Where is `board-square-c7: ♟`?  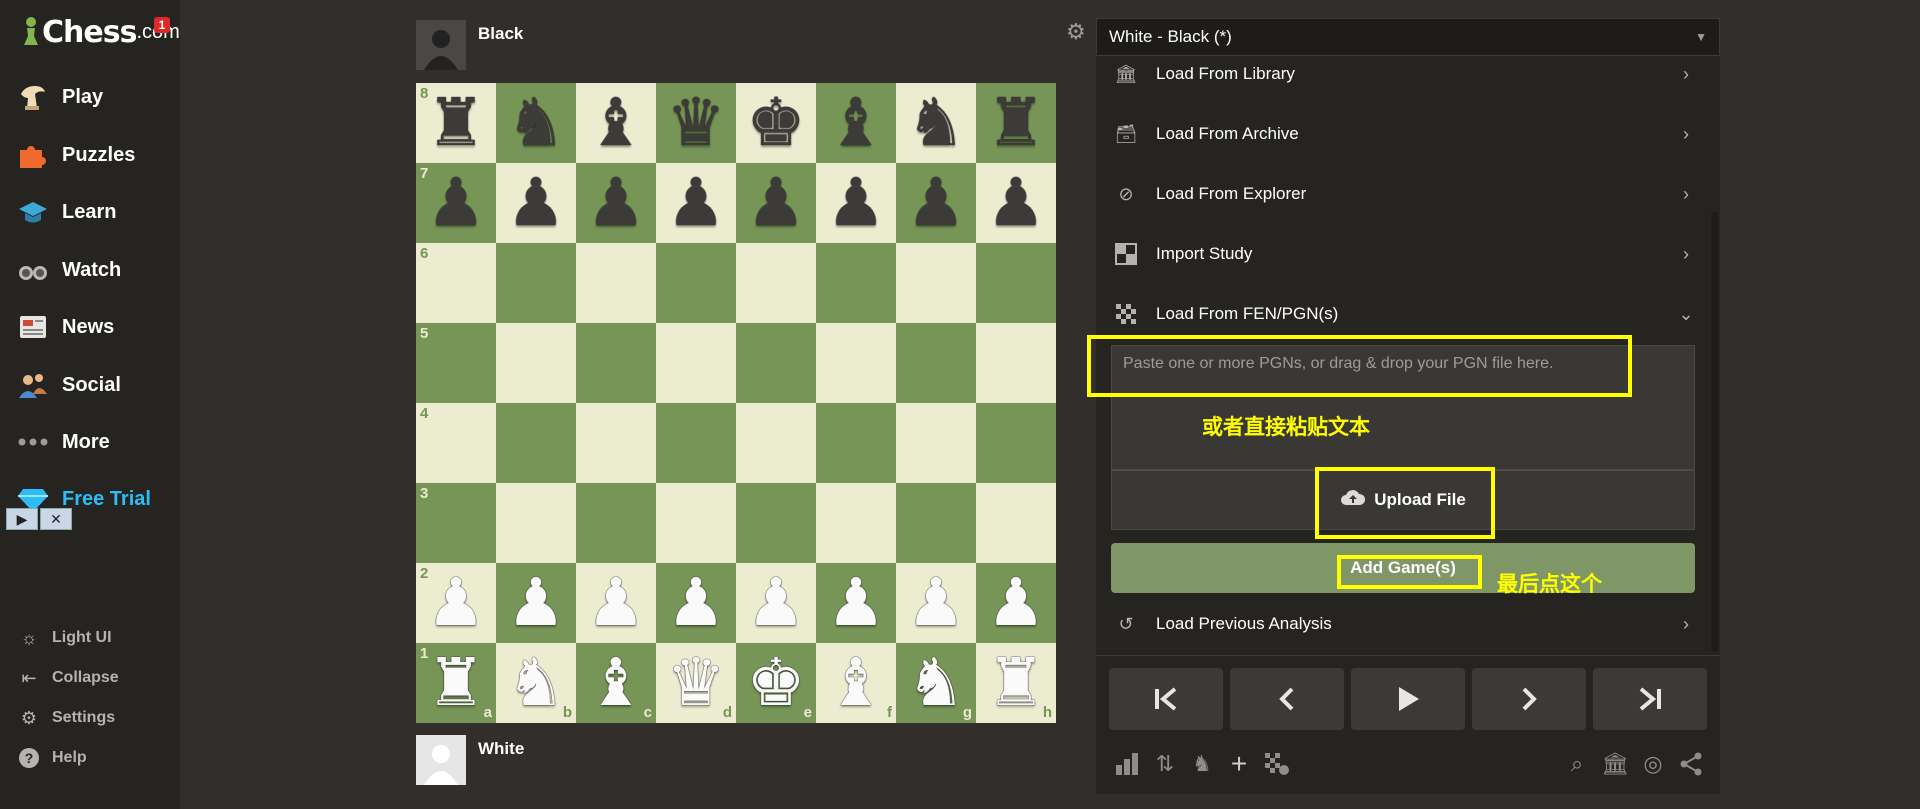 board-square-c7: ♟ is located at coordinates (616, 203).